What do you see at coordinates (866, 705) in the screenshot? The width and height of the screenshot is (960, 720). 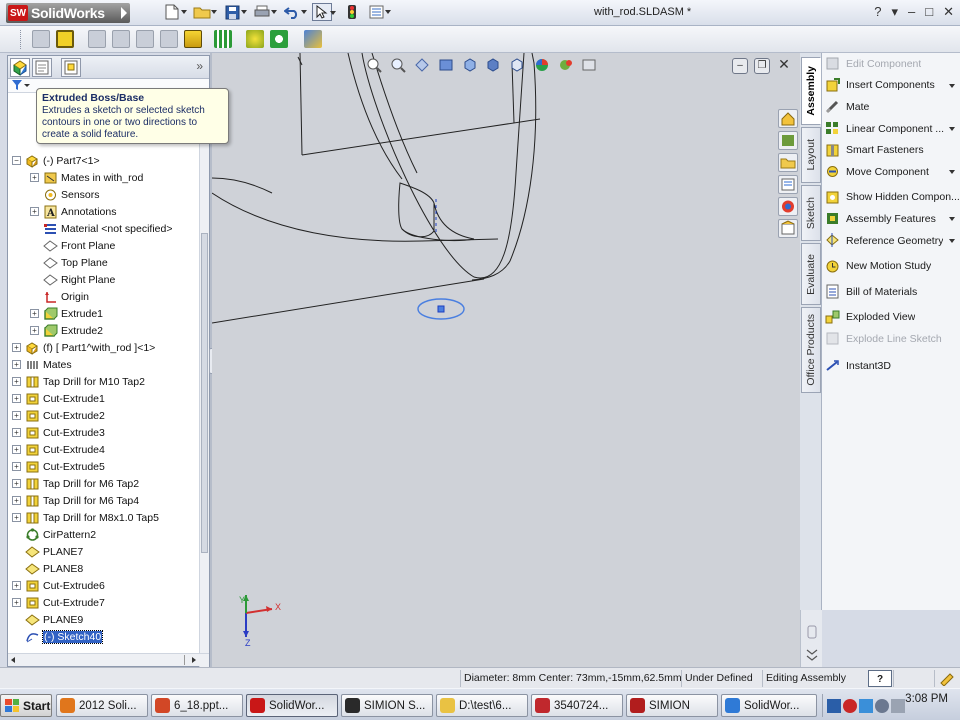 I see `tray-network-icon` at bounding box center [866, 705].